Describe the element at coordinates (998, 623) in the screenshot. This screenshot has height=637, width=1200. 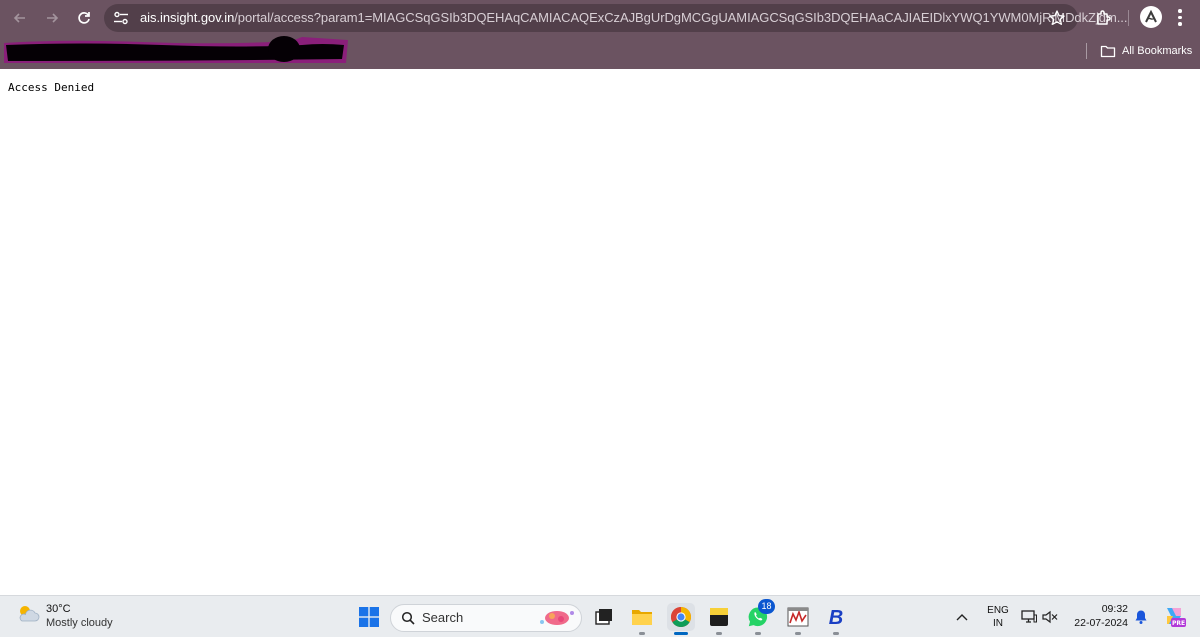
I see `region-code: IN` at that location.